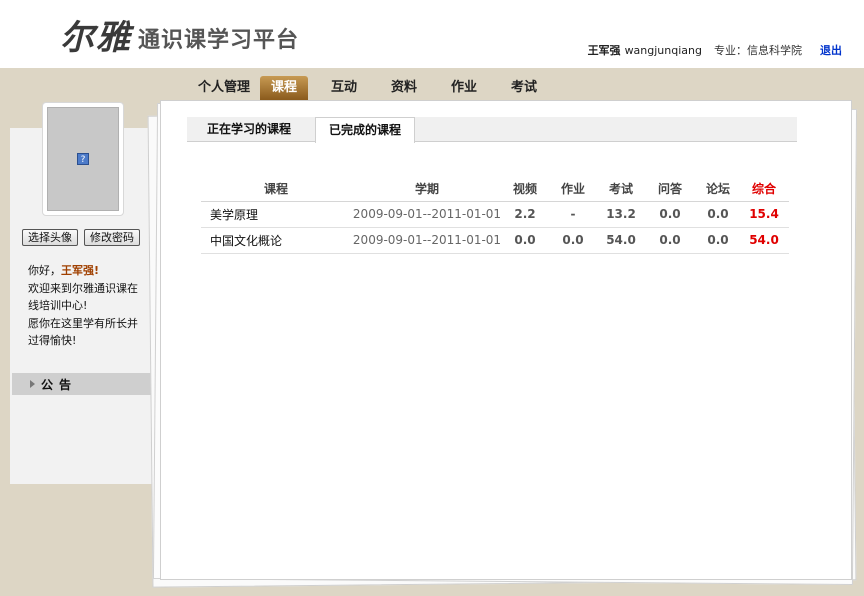 The height and width of the screenshot is (596, 864). What do you see at coordinates (524, 88) in the screenshot?
I see `nav-item-exam: 考试` at bounding box center [524, 88].